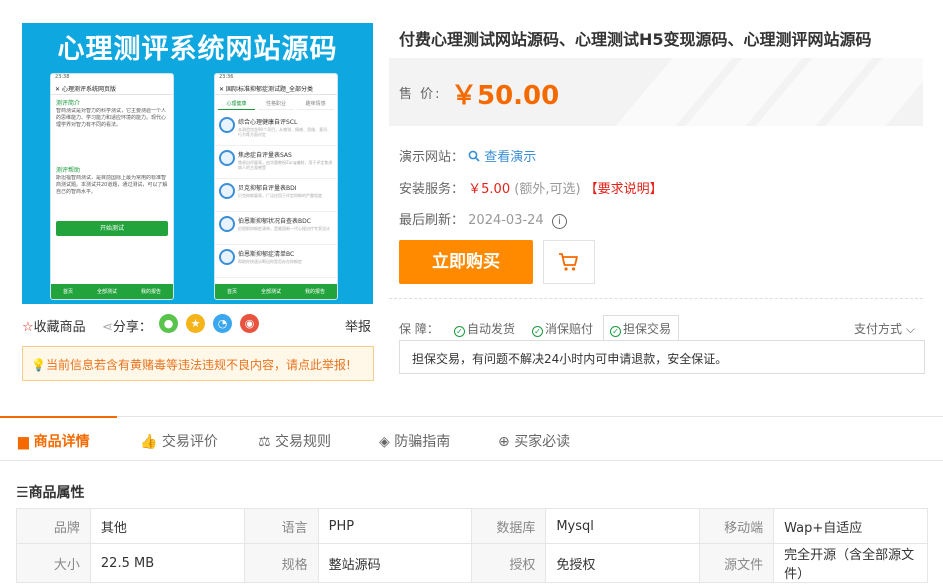 The height and width of the screenshot is (587, 943). What do you see at coordinates (562, 328) in the screenshot?
I see `guarantee-item-compensation: ✓ 消保赔付` at bounding box center [562, 328].